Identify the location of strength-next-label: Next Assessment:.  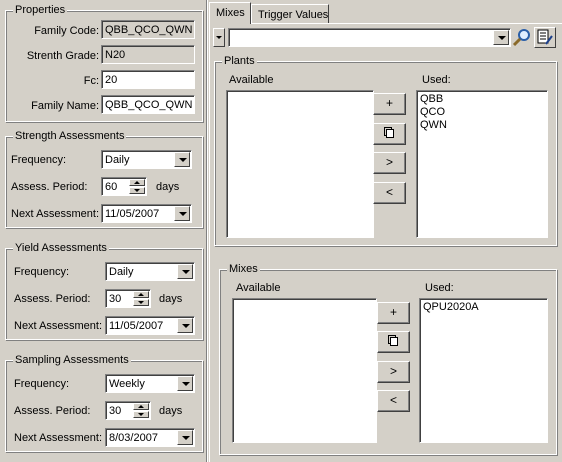
(55, 214).